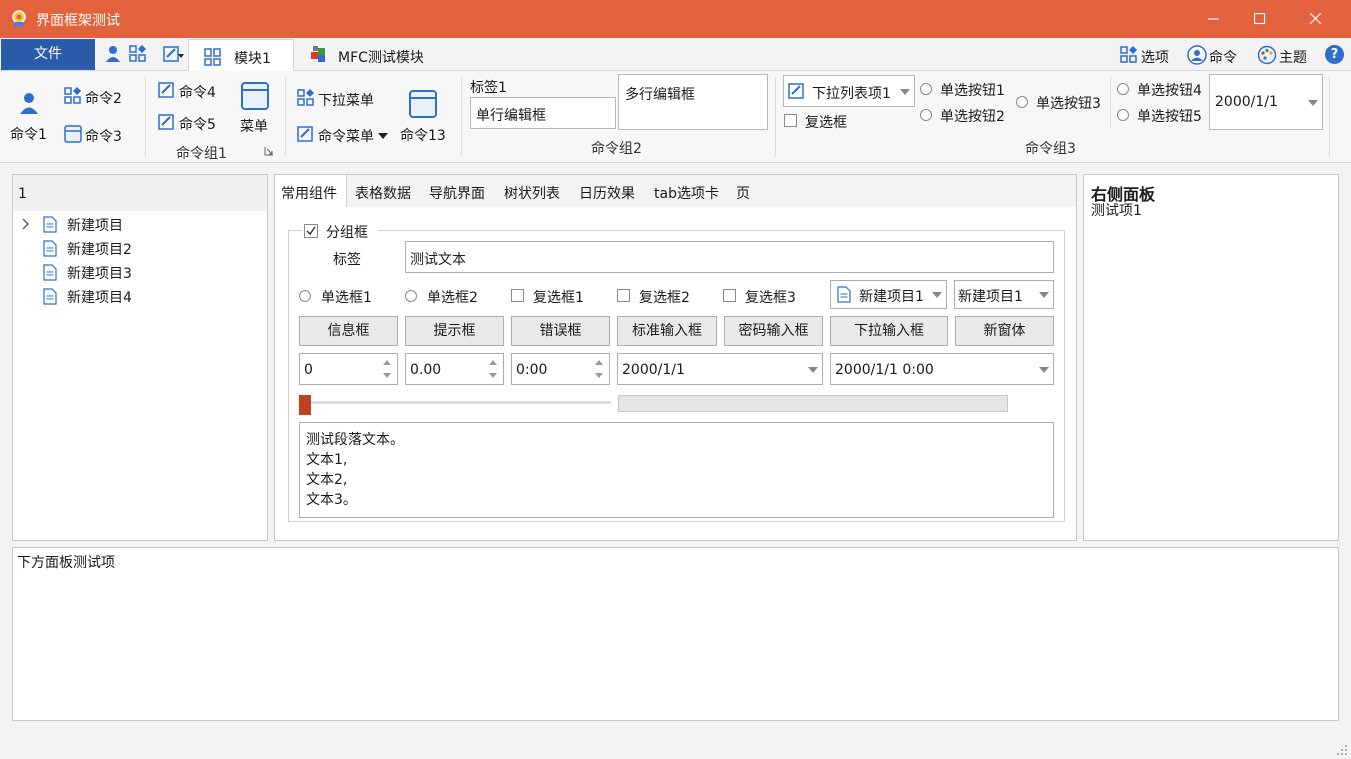  Describe the element at coordinates (1163, 116) in the screenshot. I see `radio-button-5: 单选按钮5` at that location.